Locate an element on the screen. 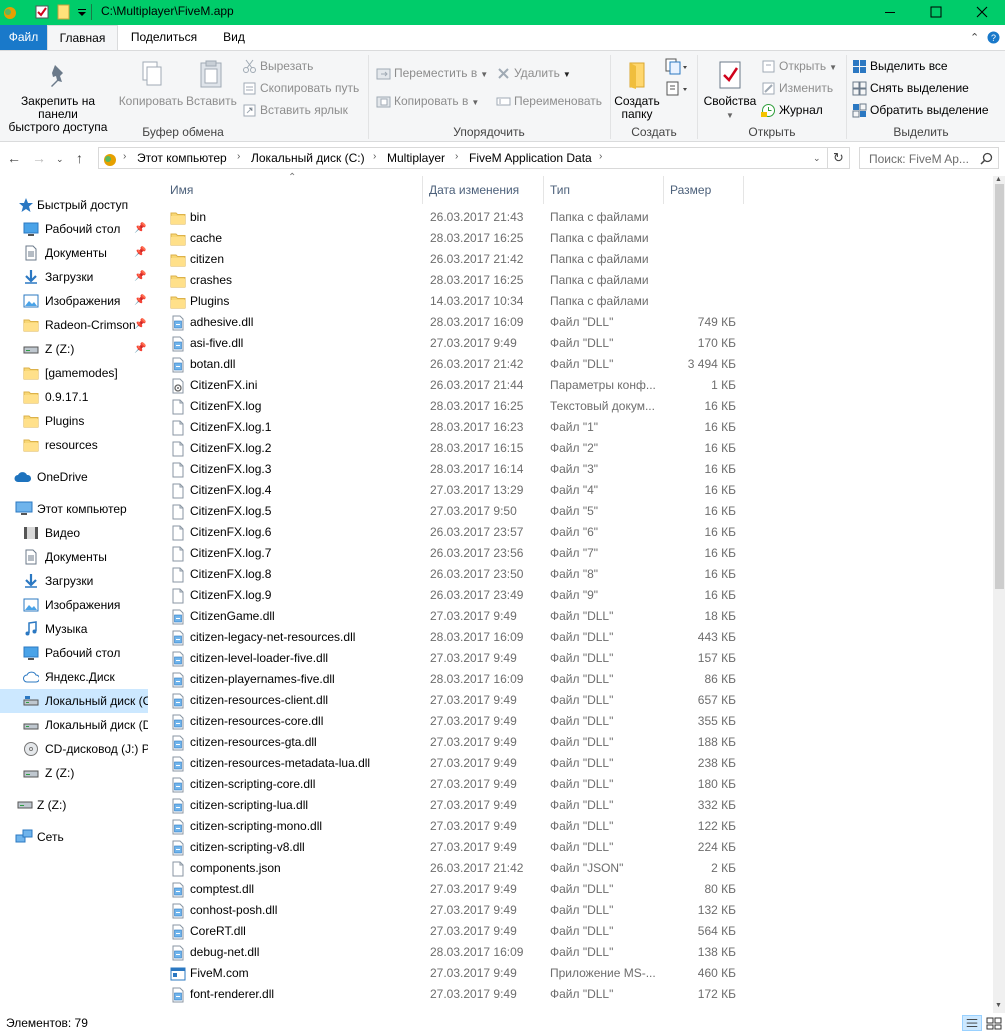 The width and height of the screenshot is (1005, 1033). properties-button: Свойства ▼ is located at coordinates (730, 90).